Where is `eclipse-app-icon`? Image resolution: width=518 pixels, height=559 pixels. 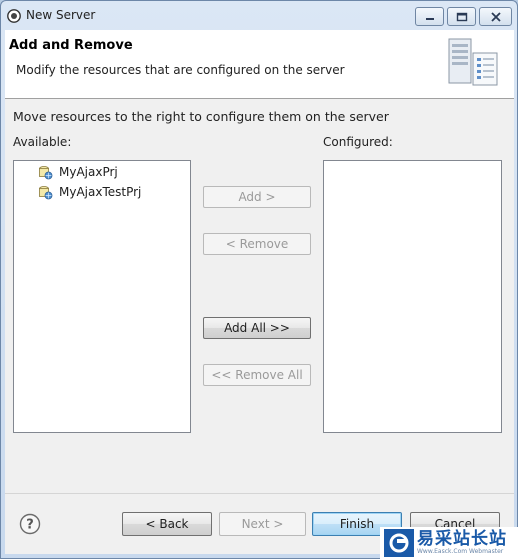
eclipse-app-icon is located at coordinates (14, 16).